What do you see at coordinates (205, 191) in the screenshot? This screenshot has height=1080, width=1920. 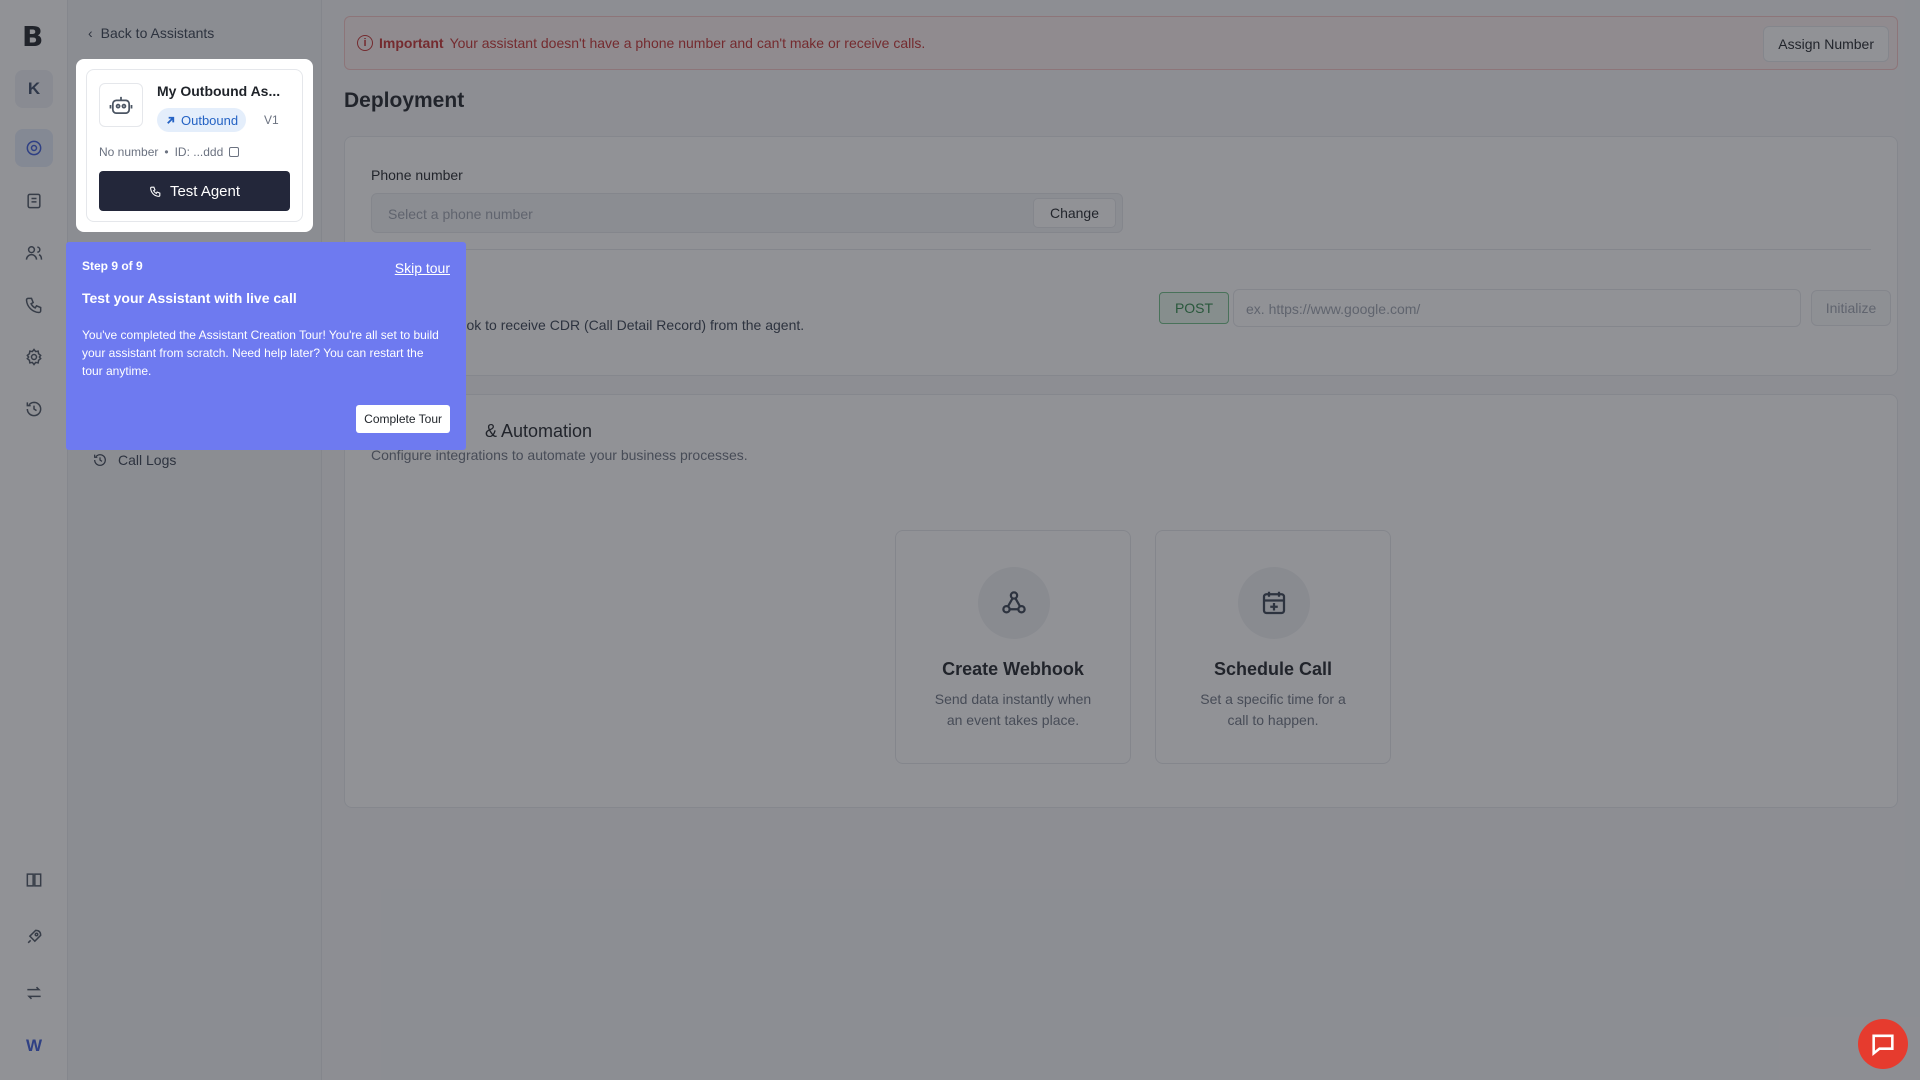 I see `test-agent-label: Test Agent` at bounding box center [205, 191].